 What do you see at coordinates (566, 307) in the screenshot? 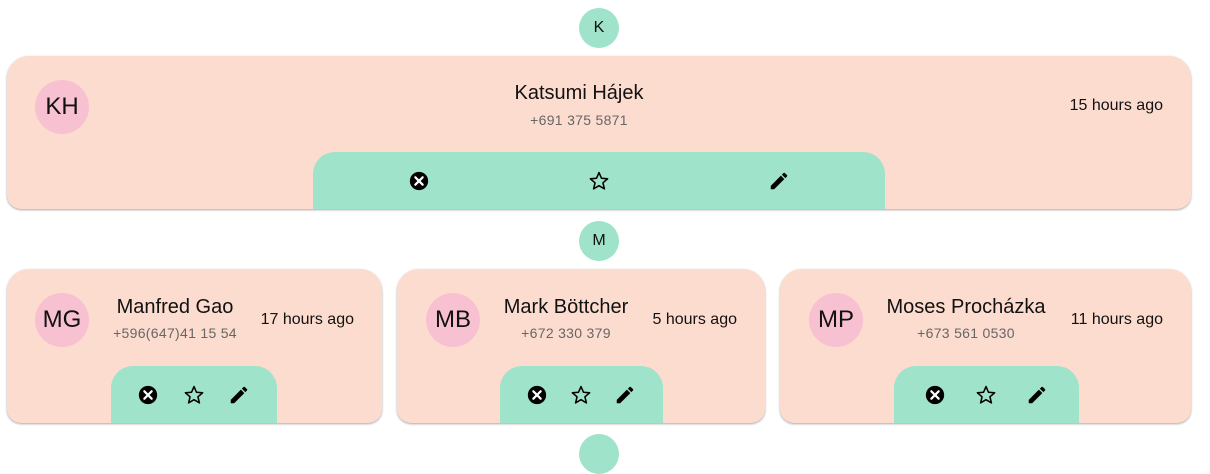
I see `contact-name: Mark Böttcher` at bounding box center [566, 307].